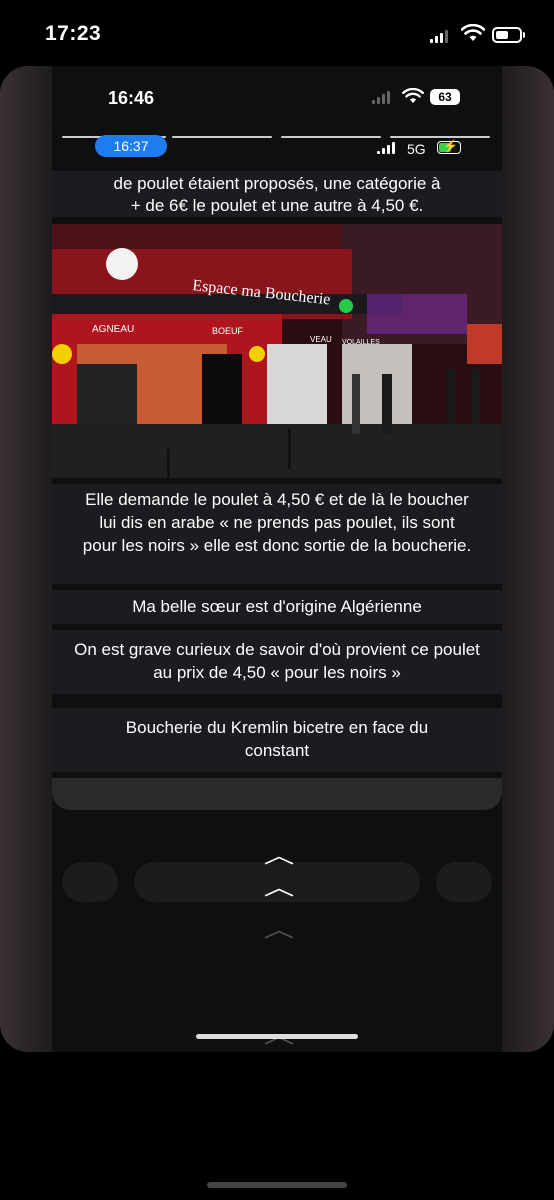  I want to click on ghost-button-left, so click(90, 882).